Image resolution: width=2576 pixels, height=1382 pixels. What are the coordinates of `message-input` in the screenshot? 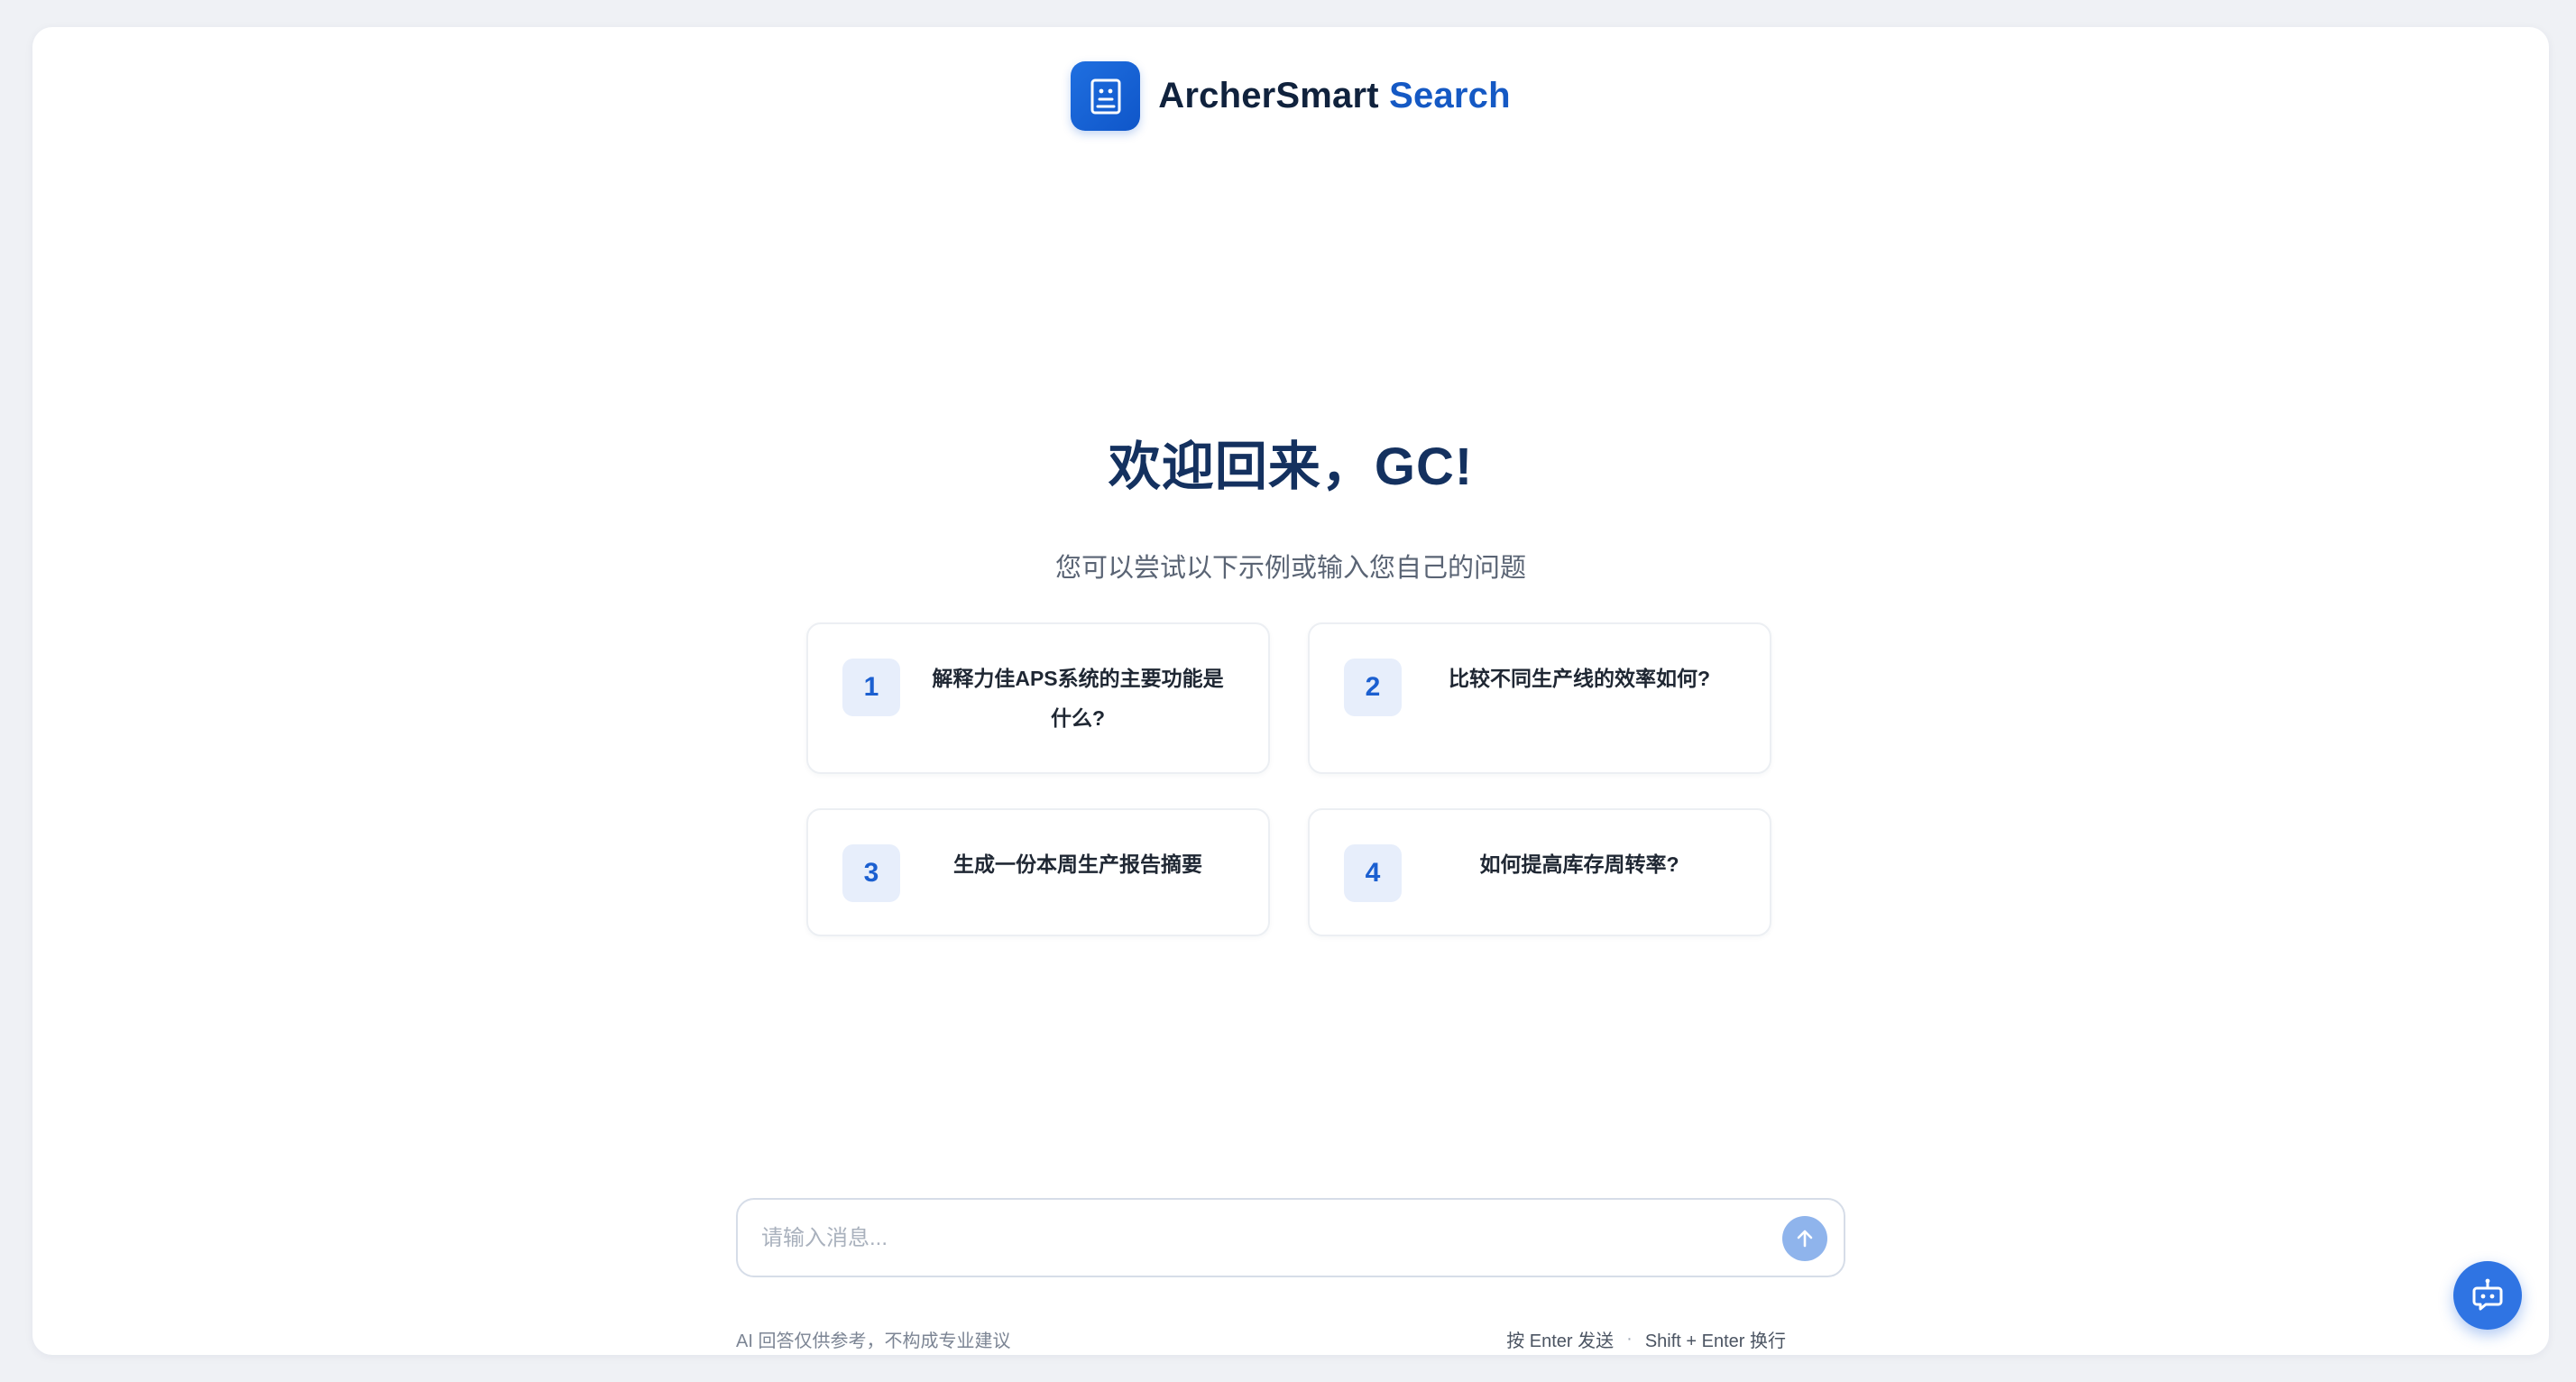 It's located at (1257, 1238).